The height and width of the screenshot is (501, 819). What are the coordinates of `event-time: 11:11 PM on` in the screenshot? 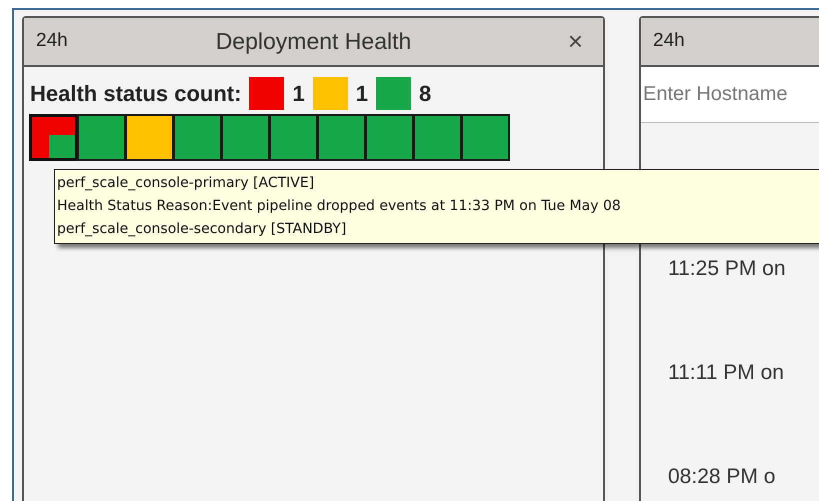 It's located at (726, 372).